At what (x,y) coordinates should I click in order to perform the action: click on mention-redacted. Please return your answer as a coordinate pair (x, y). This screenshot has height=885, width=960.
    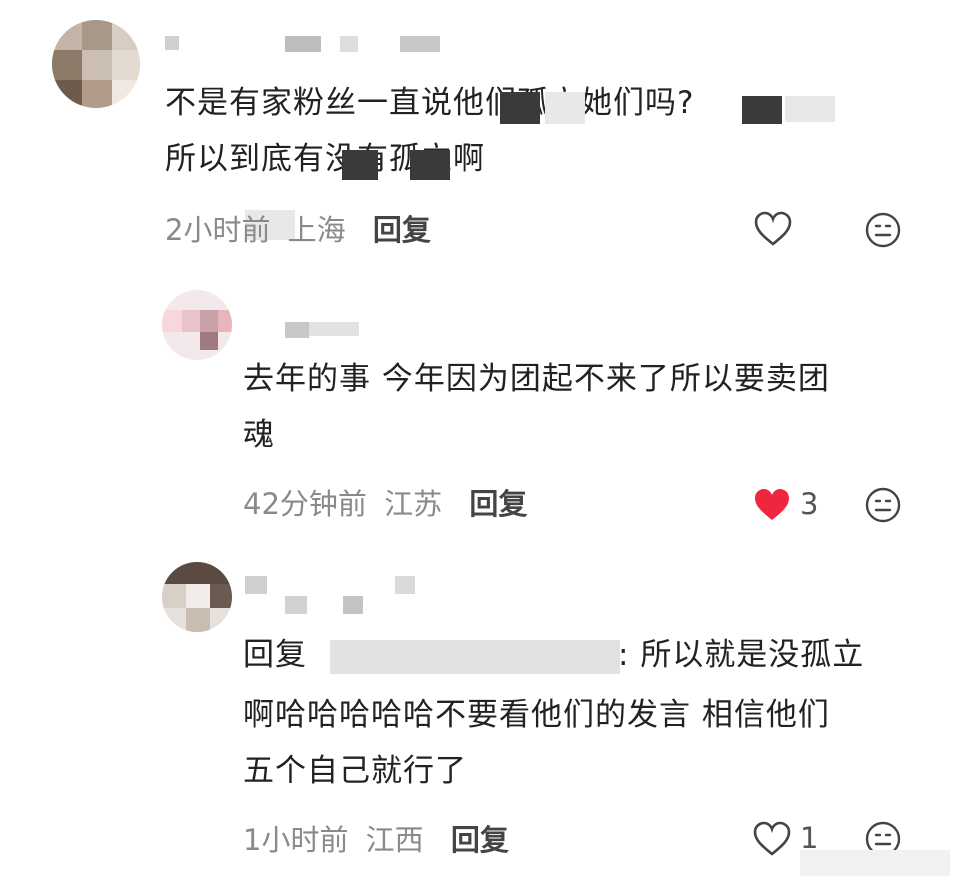
    Looking at the image, I should click on (475, 657).